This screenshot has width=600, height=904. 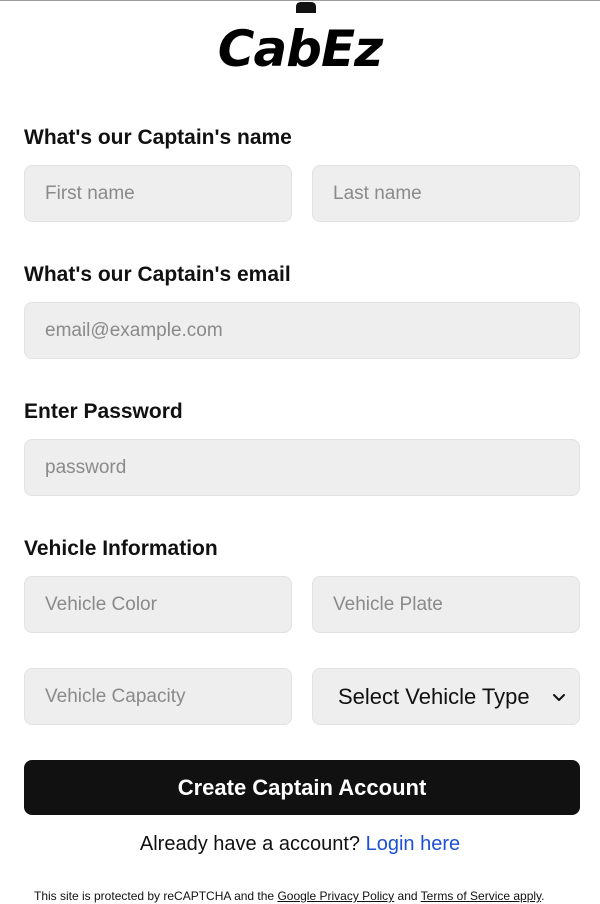 I want to click on first-name-input, so click(x=158, y=193).